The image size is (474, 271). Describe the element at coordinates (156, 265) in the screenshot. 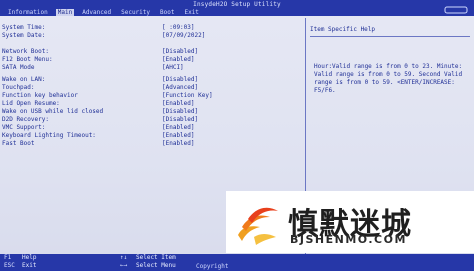

I see `select-menu-label: Select Menu` at that location.